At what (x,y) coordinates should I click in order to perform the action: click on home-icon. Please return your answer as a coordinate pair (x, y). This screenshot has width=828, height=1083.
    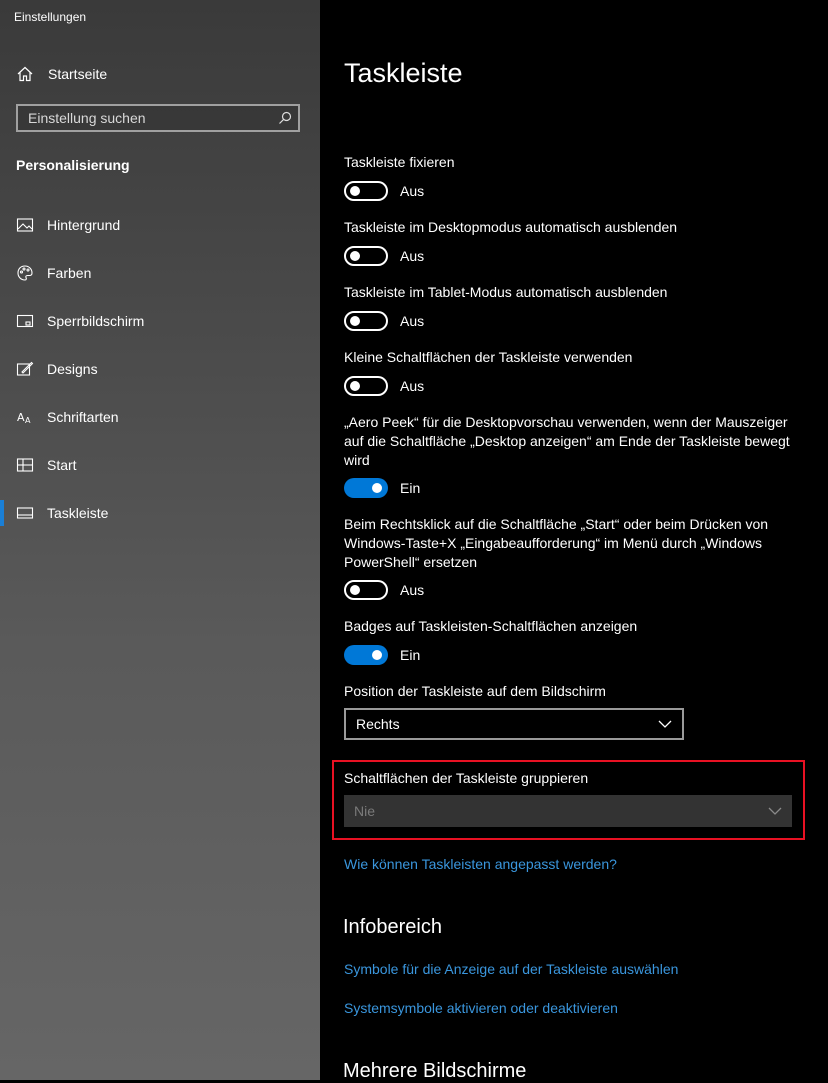
    Looking at the image, I should click on (25, 74).